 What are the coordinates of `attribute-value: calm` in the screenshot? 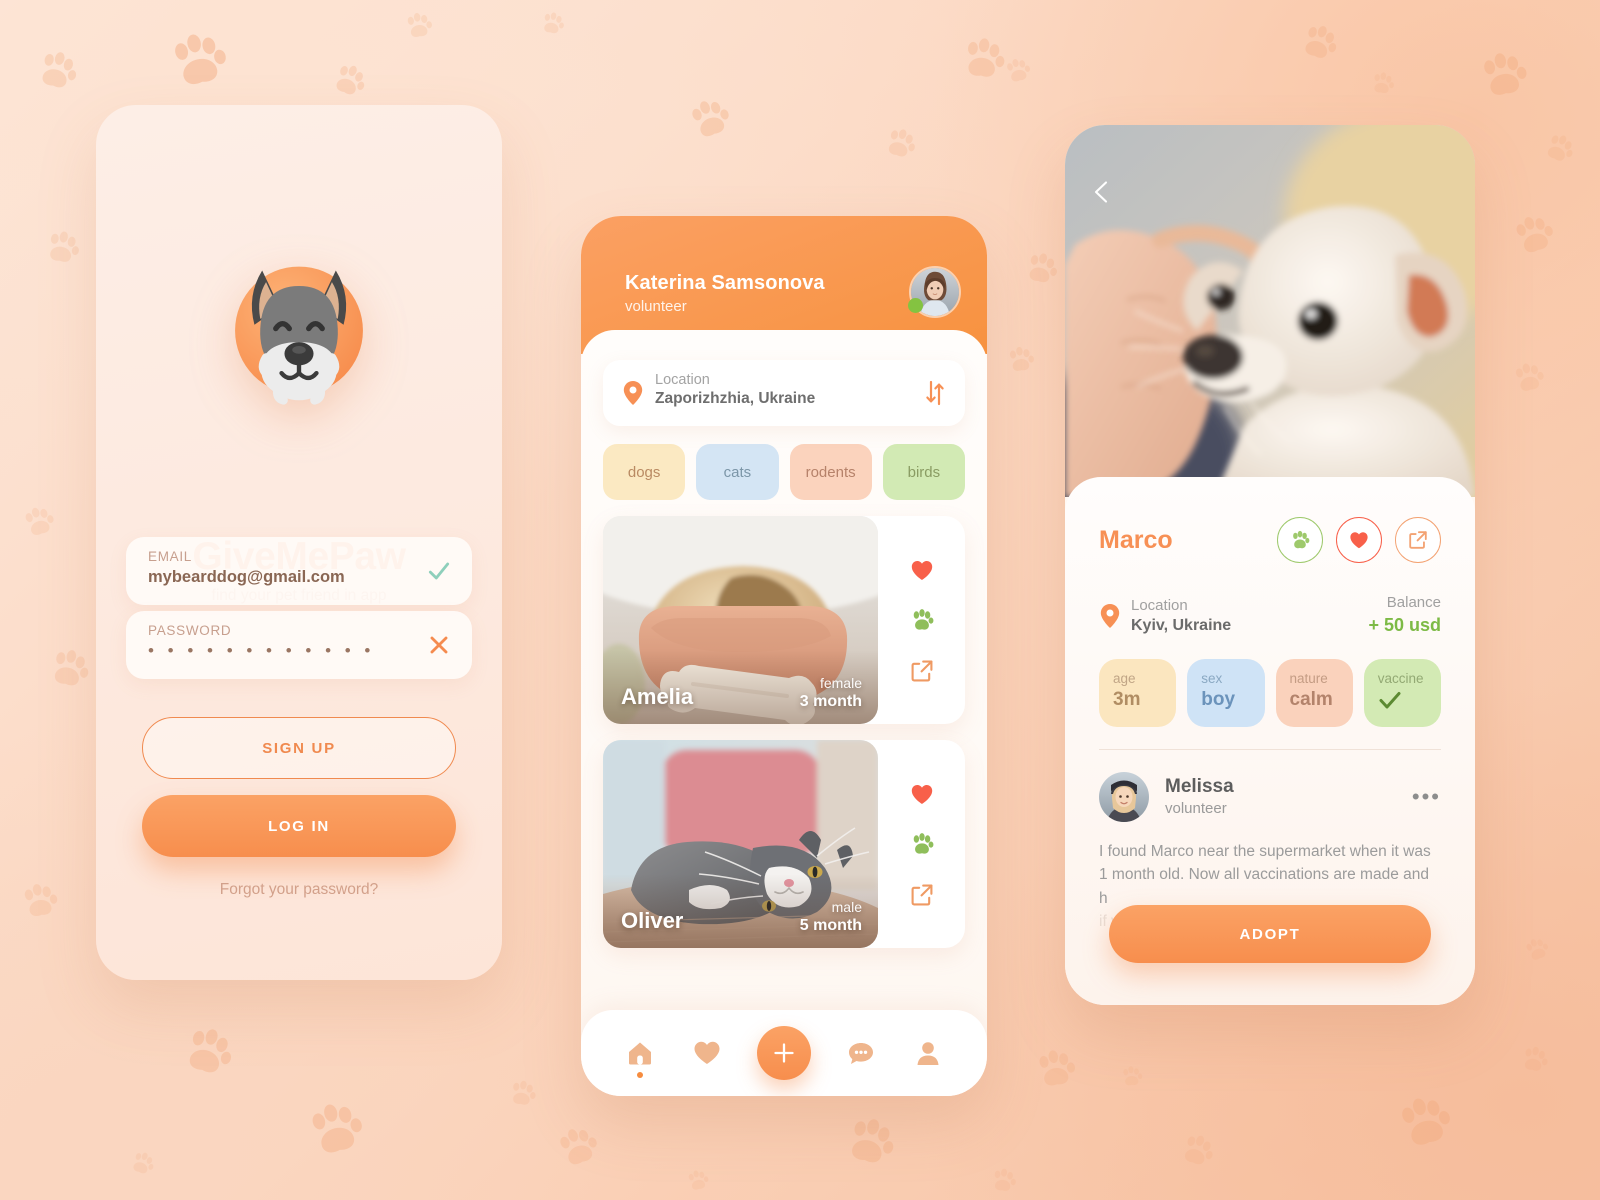 It's located at (1311, 699).